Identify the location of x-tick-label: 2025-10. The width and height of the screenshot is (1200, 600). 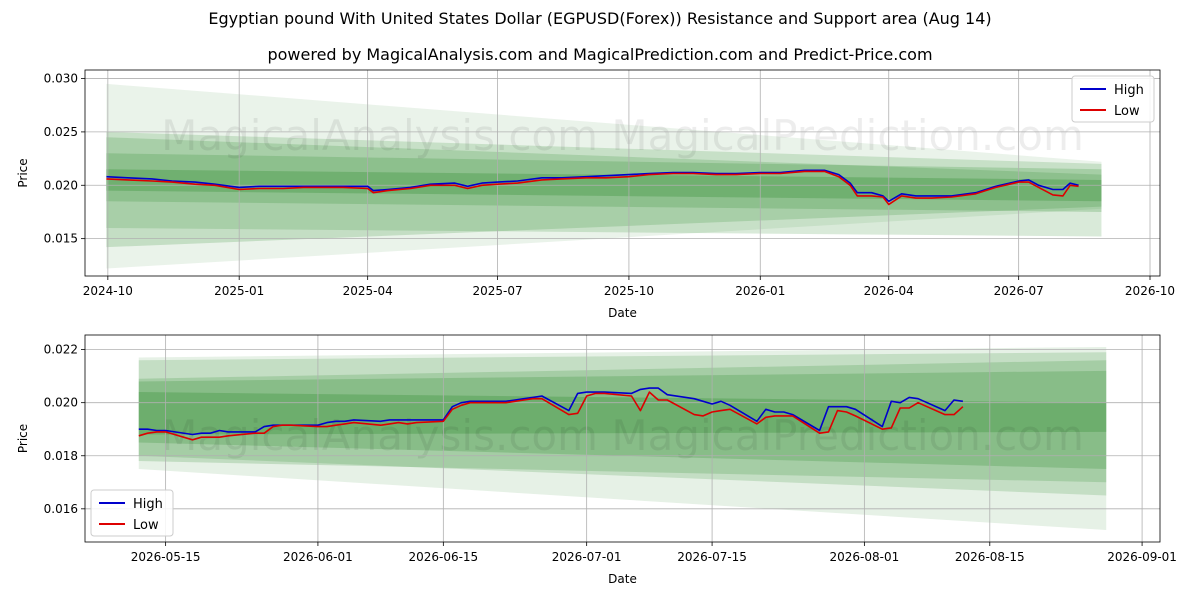
(629, 291).